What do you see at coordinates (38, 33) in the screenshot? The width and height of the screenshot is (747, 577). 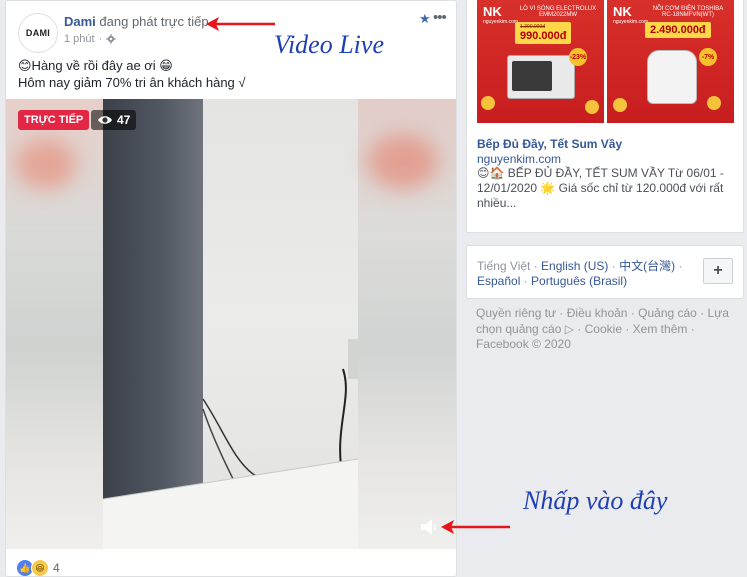 I see `page-avatar: DAMI` at bounding box center [38, 33].